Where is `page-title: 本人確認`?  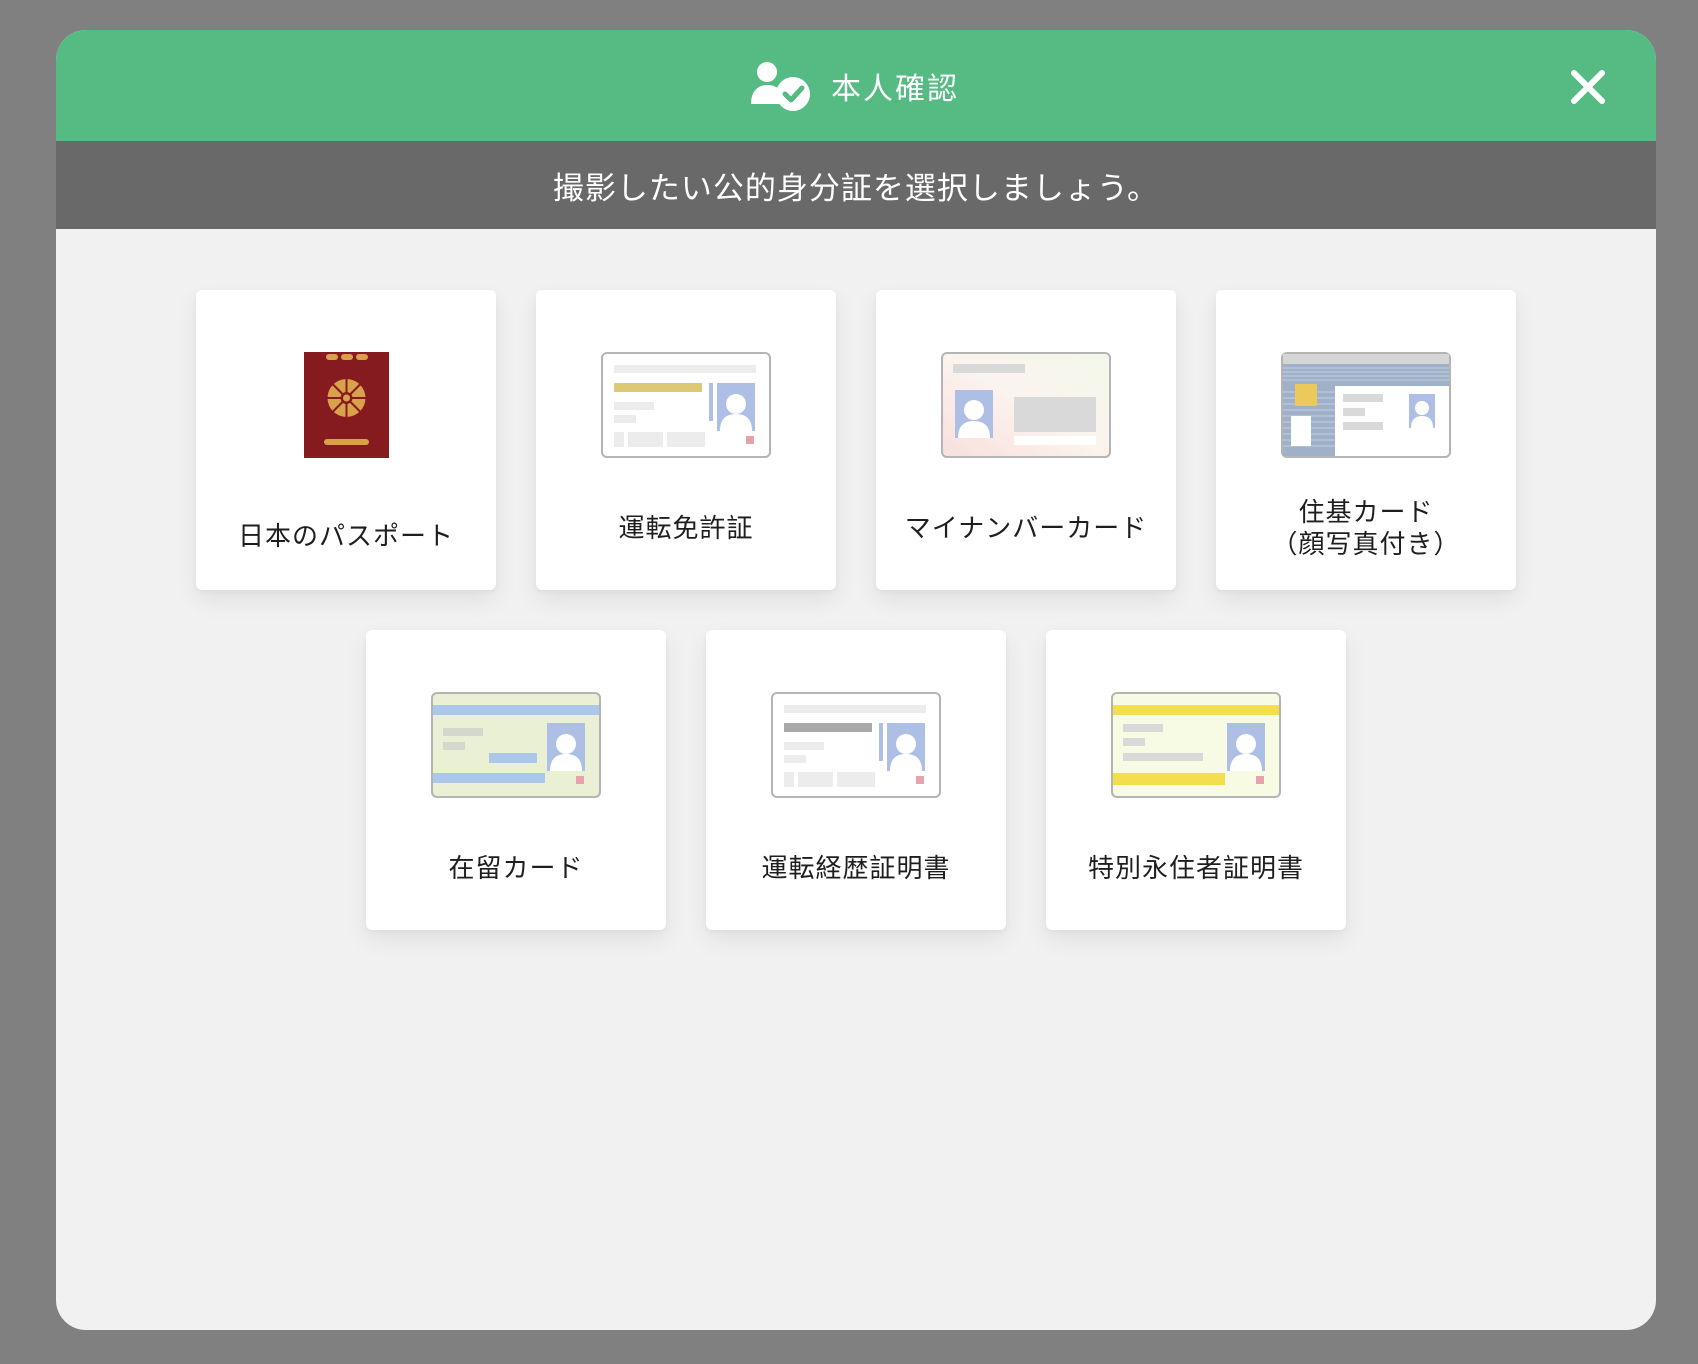
page-title: 本人確認 is located at coordinates (895, 89).